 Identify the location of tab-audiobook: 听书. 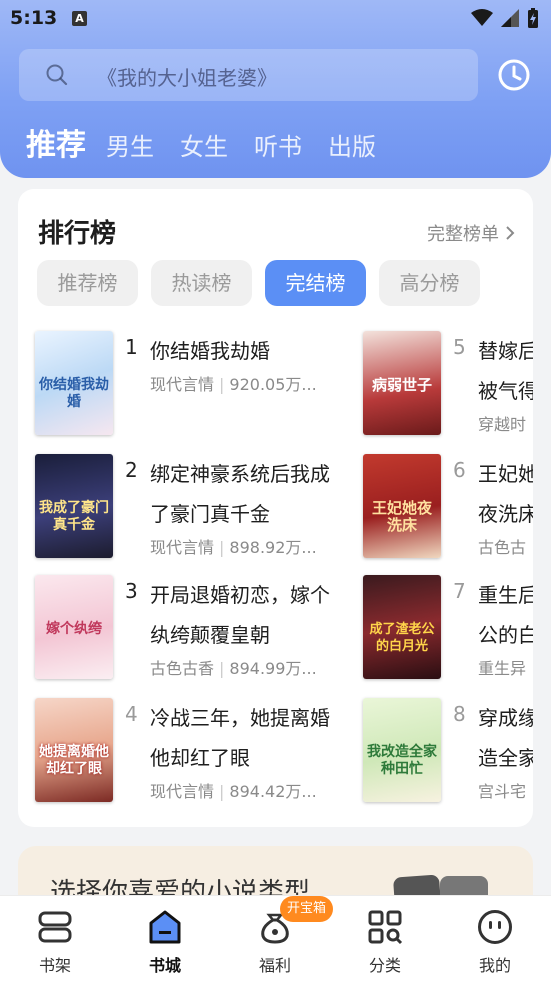
(278, 144).